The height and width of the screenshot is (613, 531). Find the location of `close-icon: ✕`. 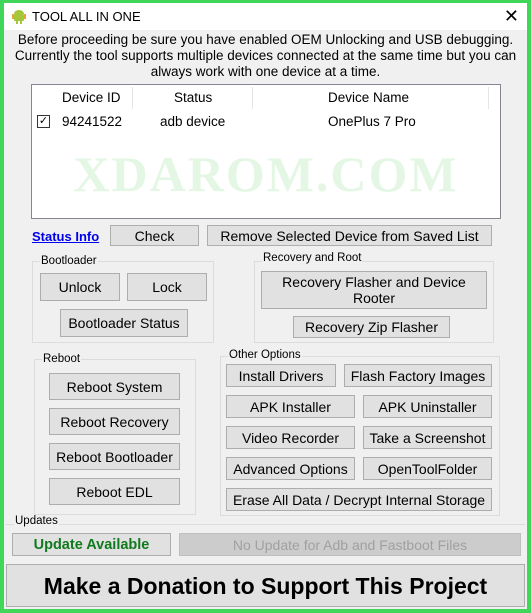

close-icon: ✕ is located at coordinates (511, 16).